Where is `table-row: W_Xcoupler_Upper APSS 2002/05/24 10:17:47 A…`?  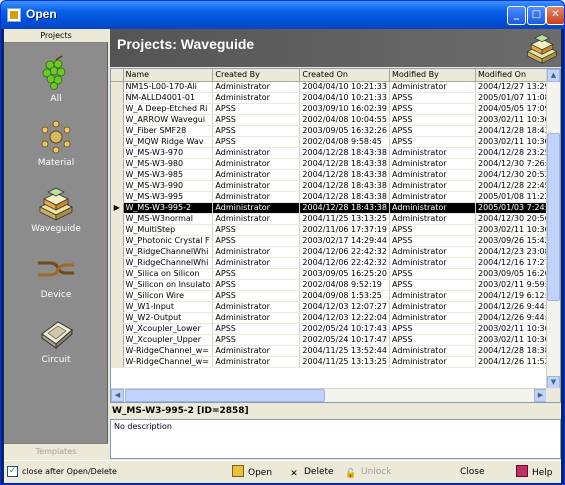
table-row: W_Xcoupler_Upper APSS 2002/05/24 10:17:47 A… is located at coordinates (333, 340).